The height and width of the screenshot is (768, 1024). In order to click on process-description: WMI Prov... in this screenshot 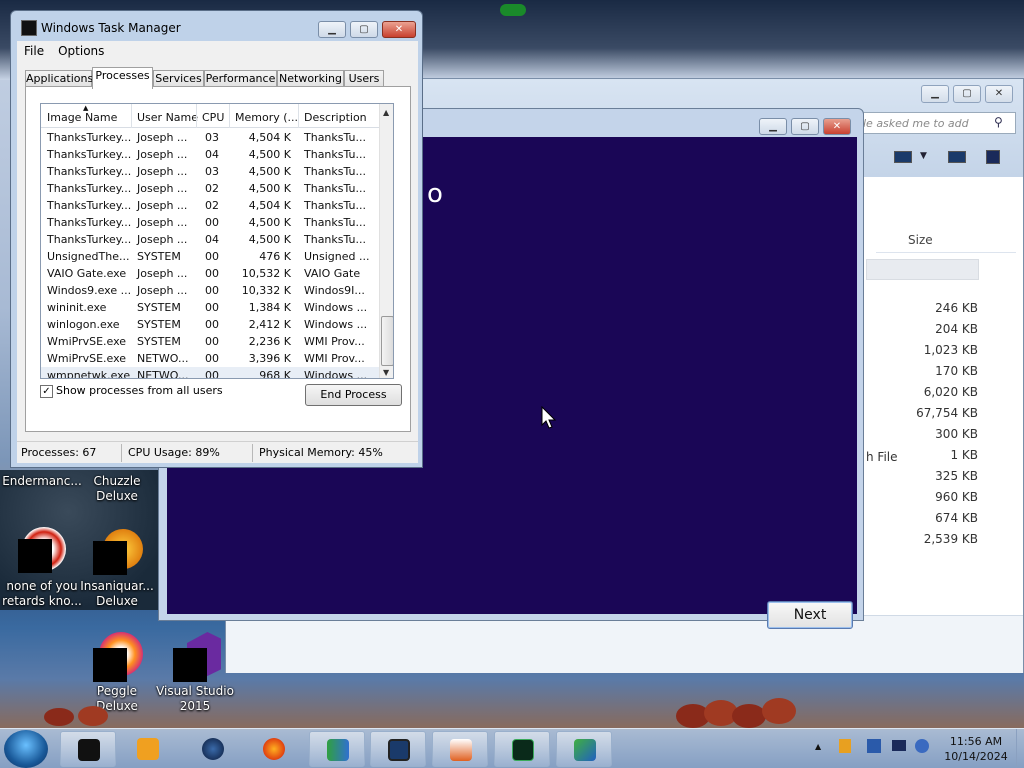, I will do `click(334, 358)`.